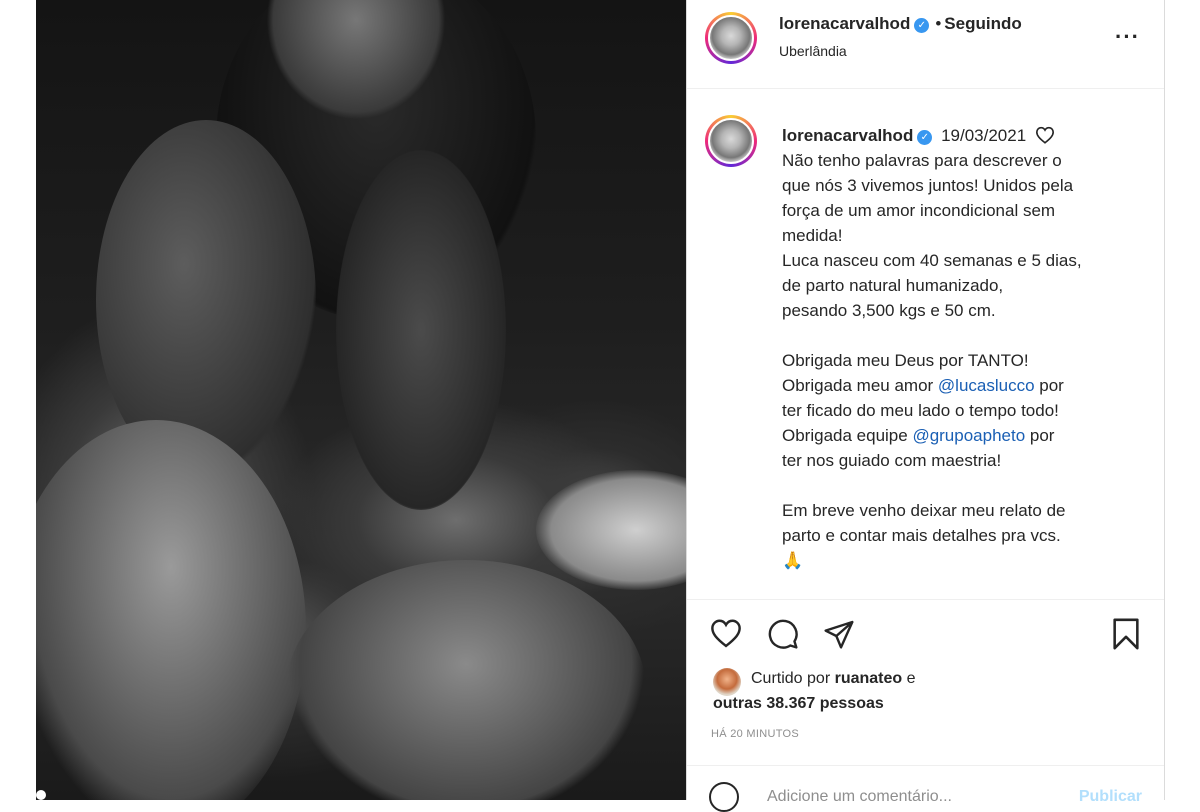  Describe the element at coordinates (847, 135) in the screenshot. I see `caption-username: lorenacarvalhod` at that location.